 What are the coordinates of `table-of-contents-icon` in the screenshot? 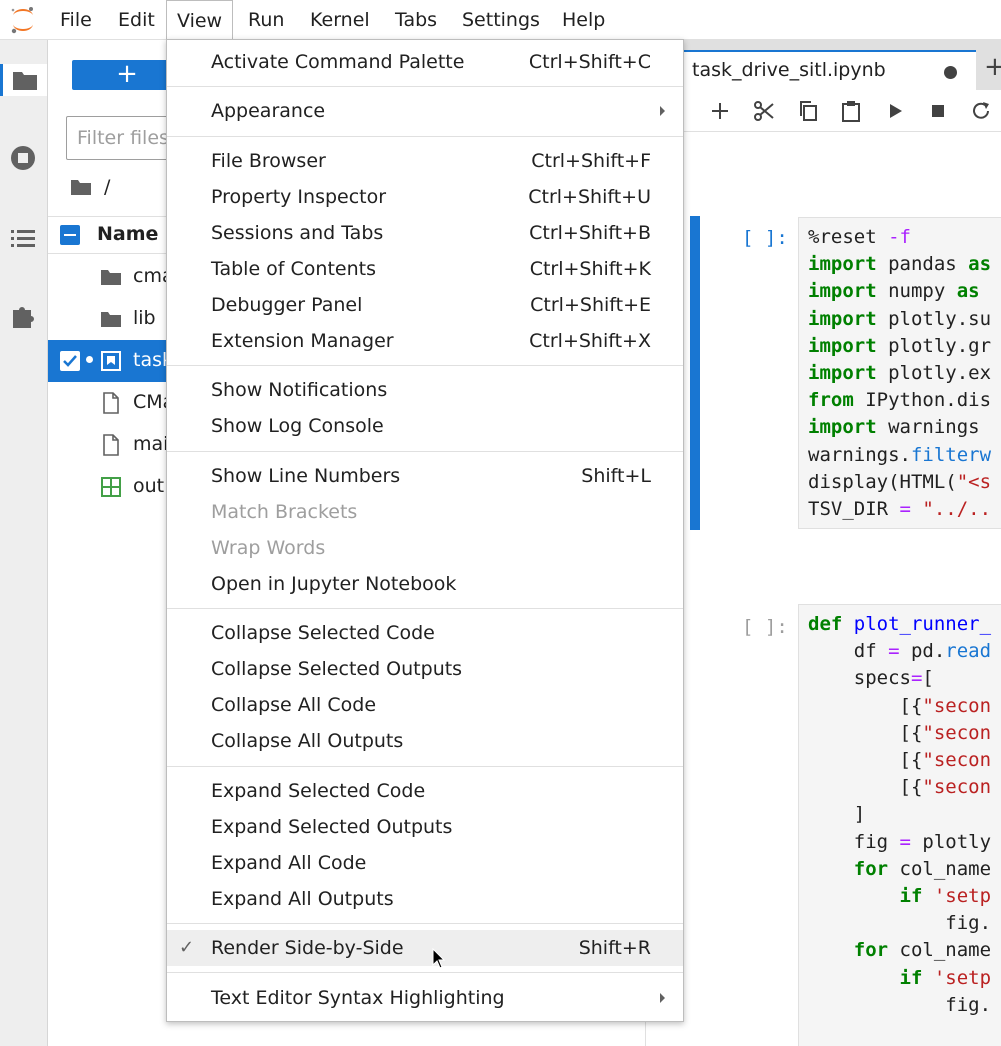 It's located at (23, 238).